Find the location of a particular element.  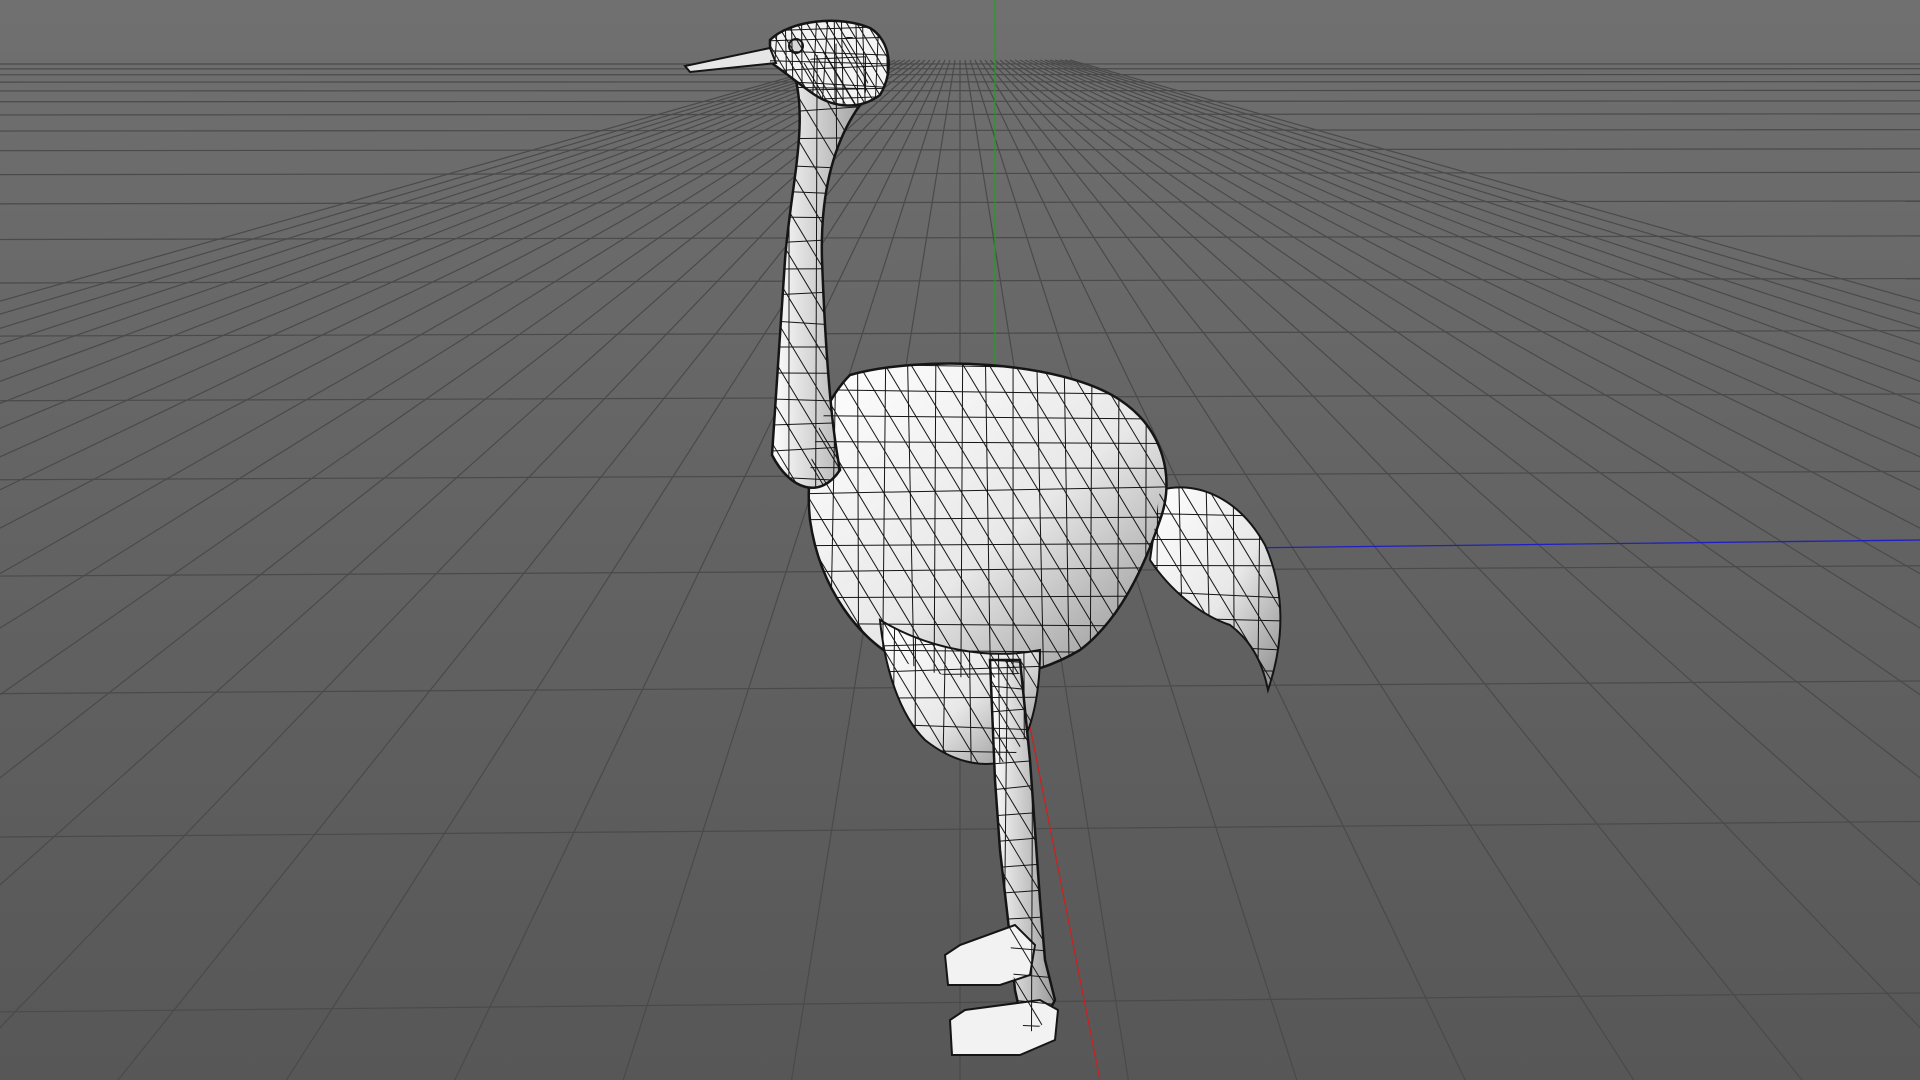

ostrich-foot-lower is located at coordinates (1004, 1027).